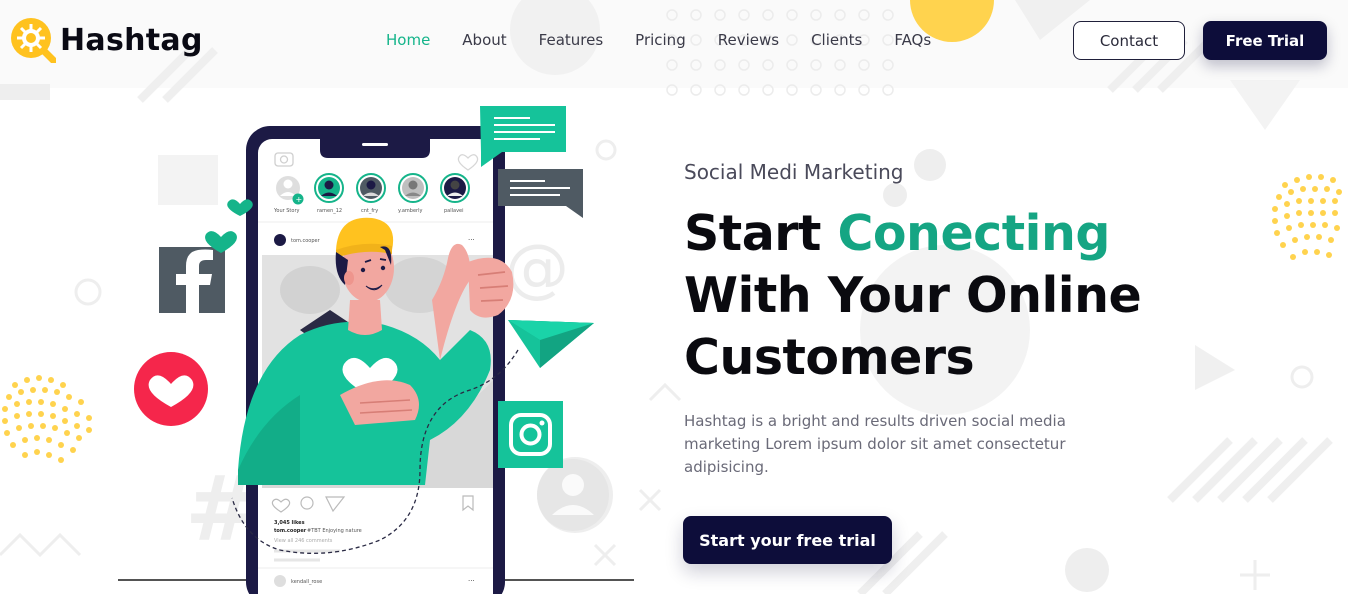 The height and width of the screenshot is (594, 1348). Describe the element at coordinates (289, 523) in the screenshot. I see `likes-count: 3,045 likes` at that location.